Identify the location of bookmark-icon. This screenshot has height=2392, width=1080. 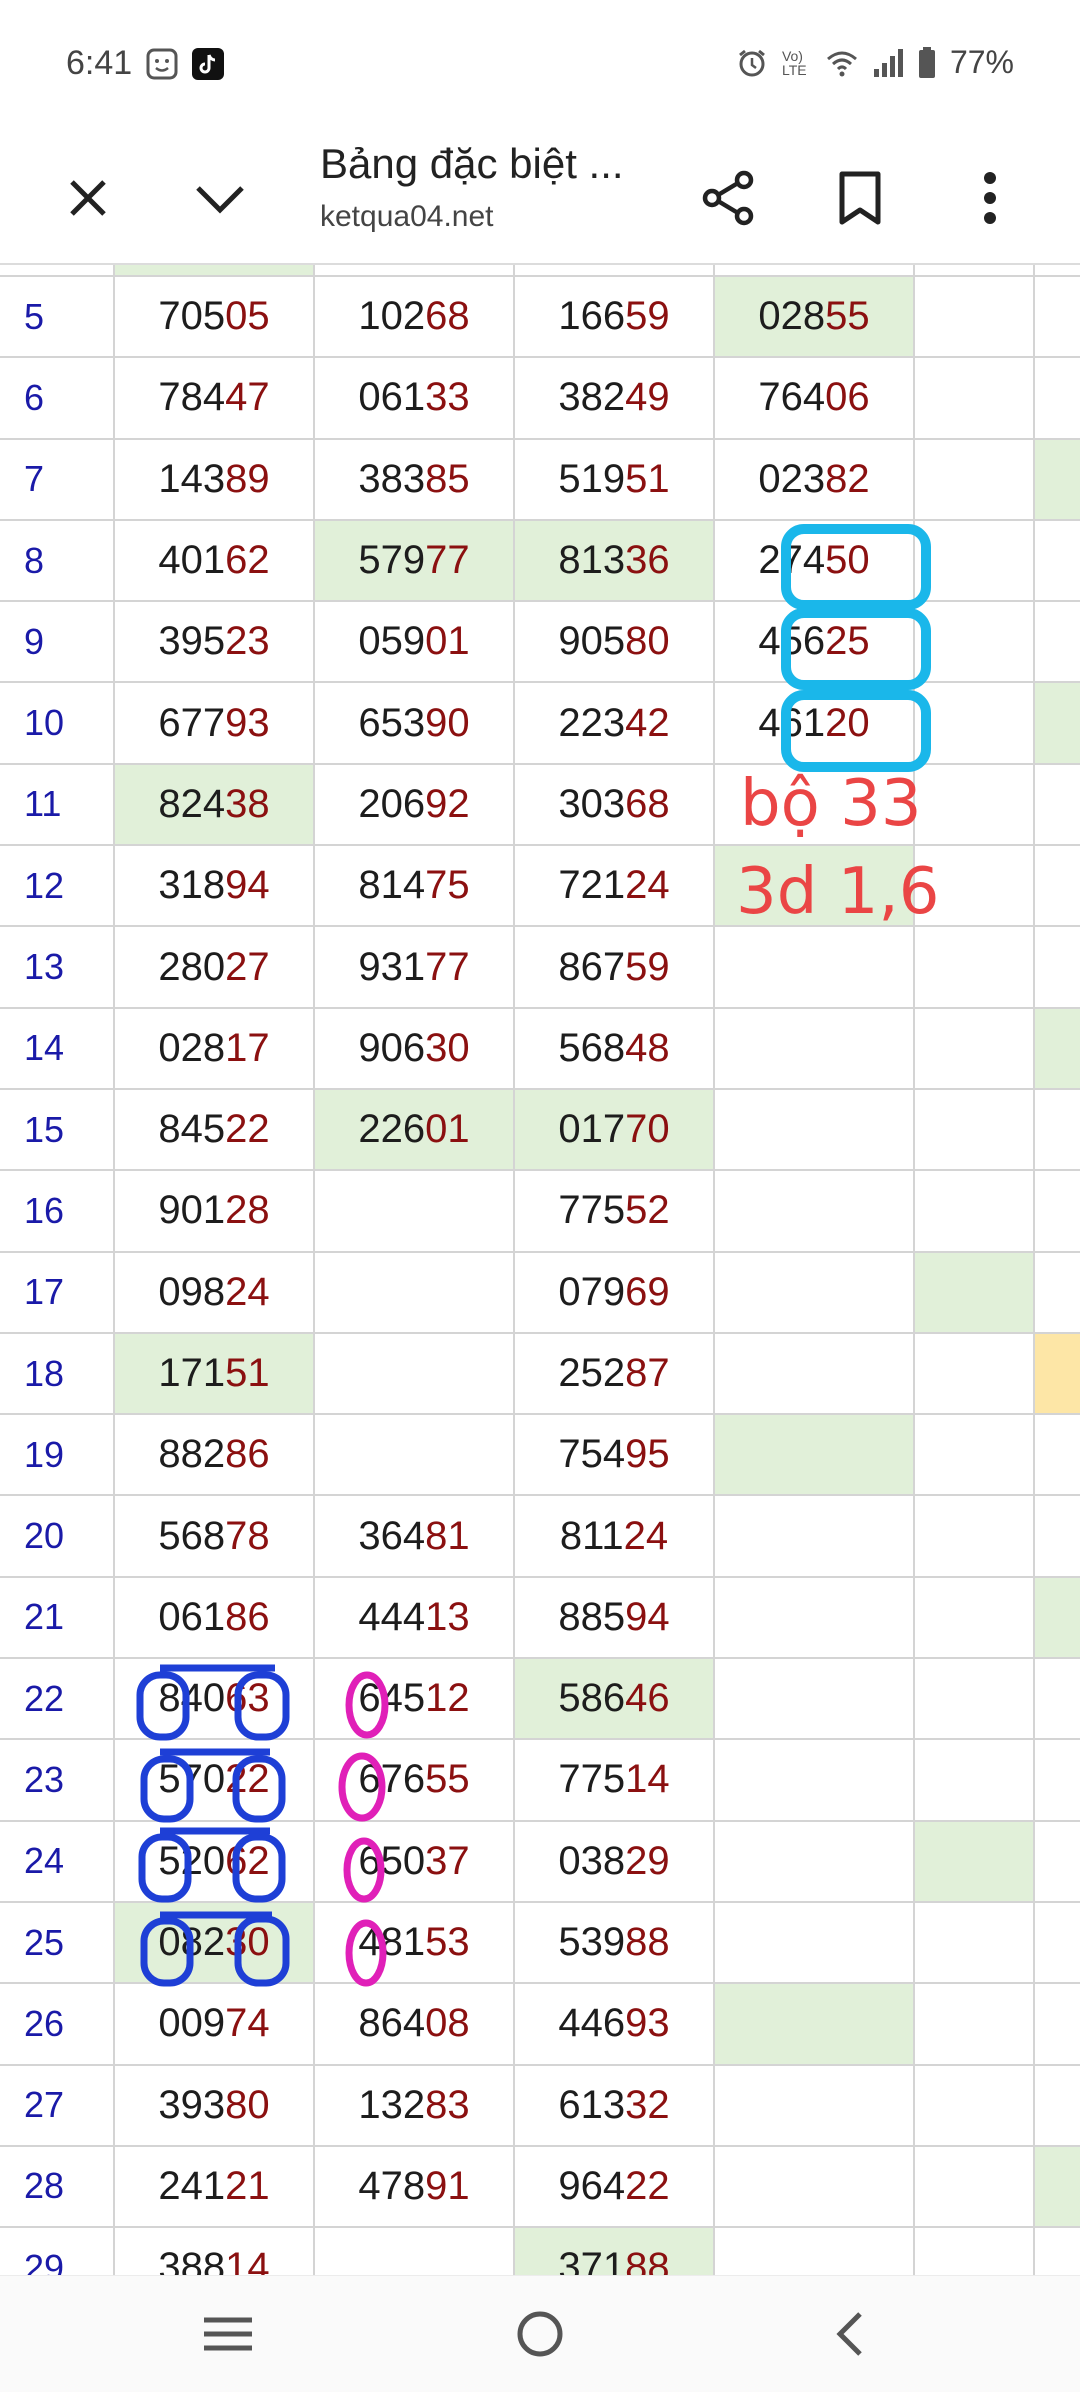
(860, 198).